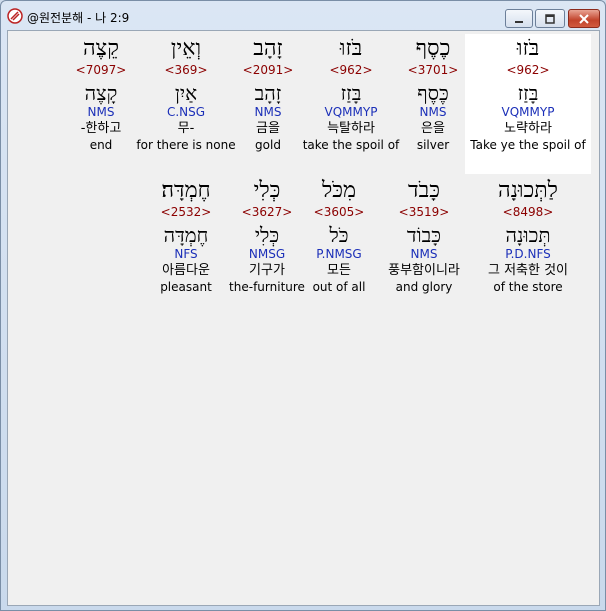 Image resolution: width=606 pixels, height=611 pixels. I want to click on strong-number: <3627>, so click(267, 212).